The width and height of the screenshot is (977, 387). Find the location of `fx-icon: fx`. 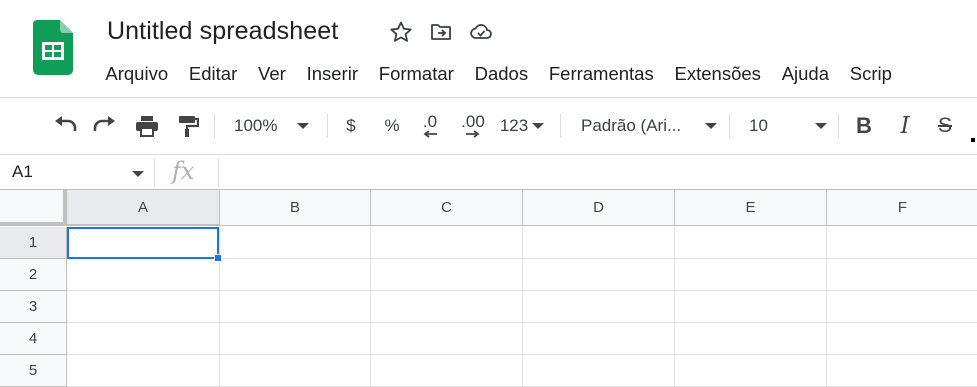

fx-icon: fx is located at coordinates (183, 171).